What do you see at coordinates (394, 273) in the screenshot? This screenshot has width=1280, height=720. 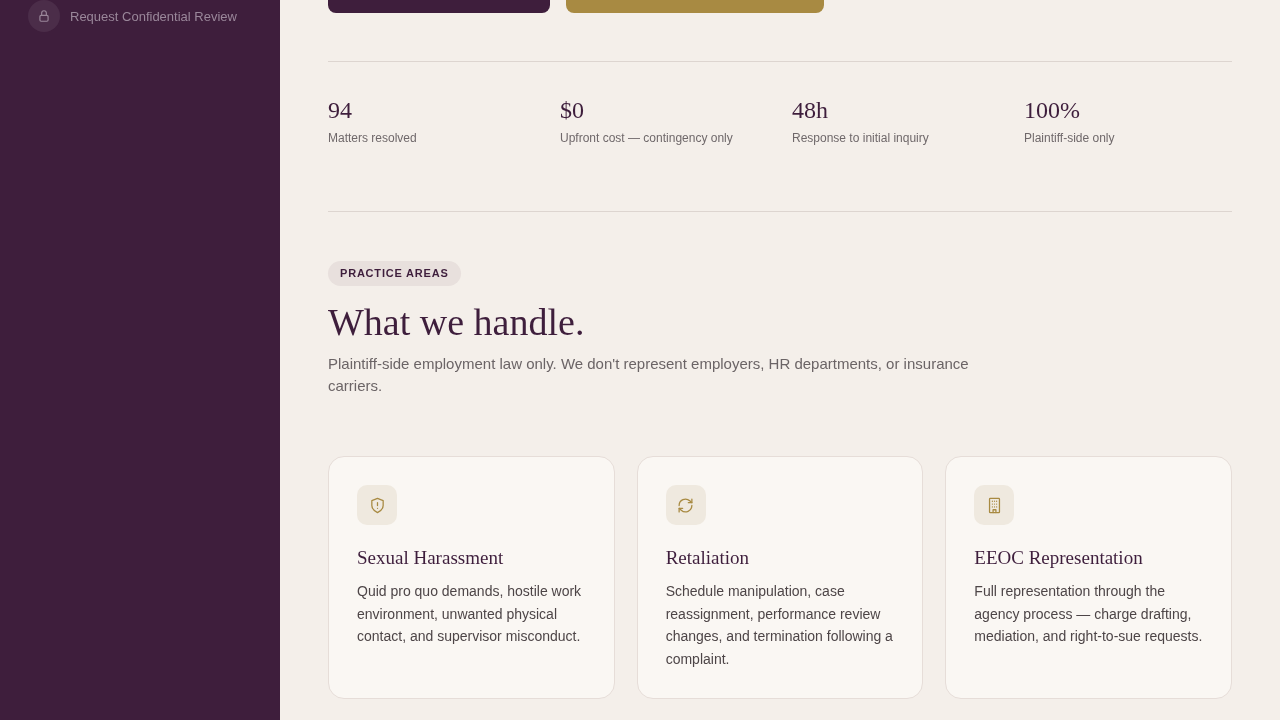 I see `section-badge: PRACTICE AREAS` at bounding box center [394, 273].